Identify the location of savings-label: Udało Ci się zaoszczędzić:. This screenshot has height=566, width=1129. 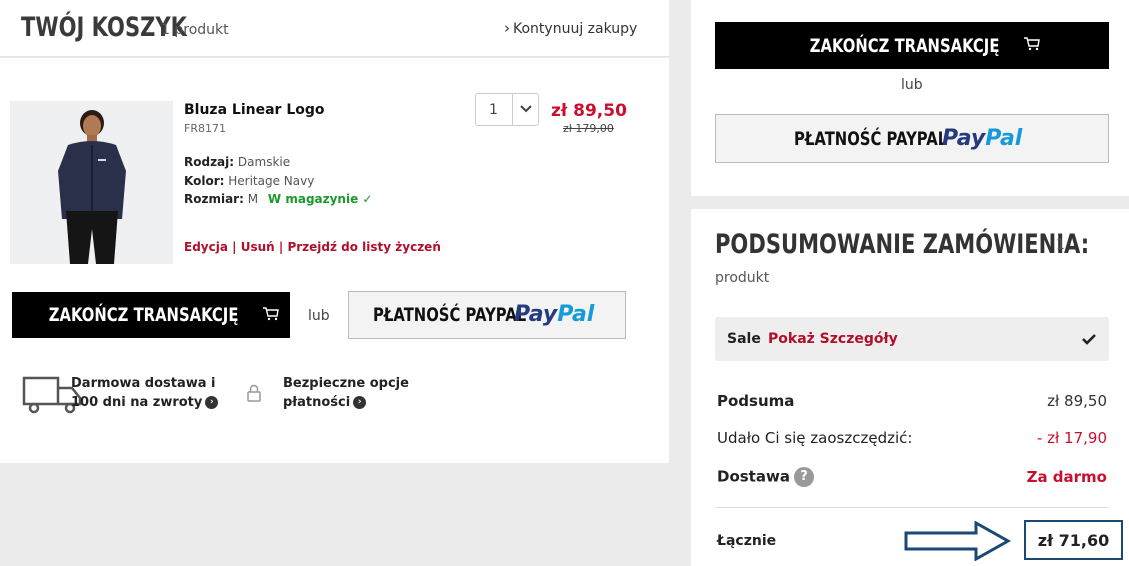
(815, 438).